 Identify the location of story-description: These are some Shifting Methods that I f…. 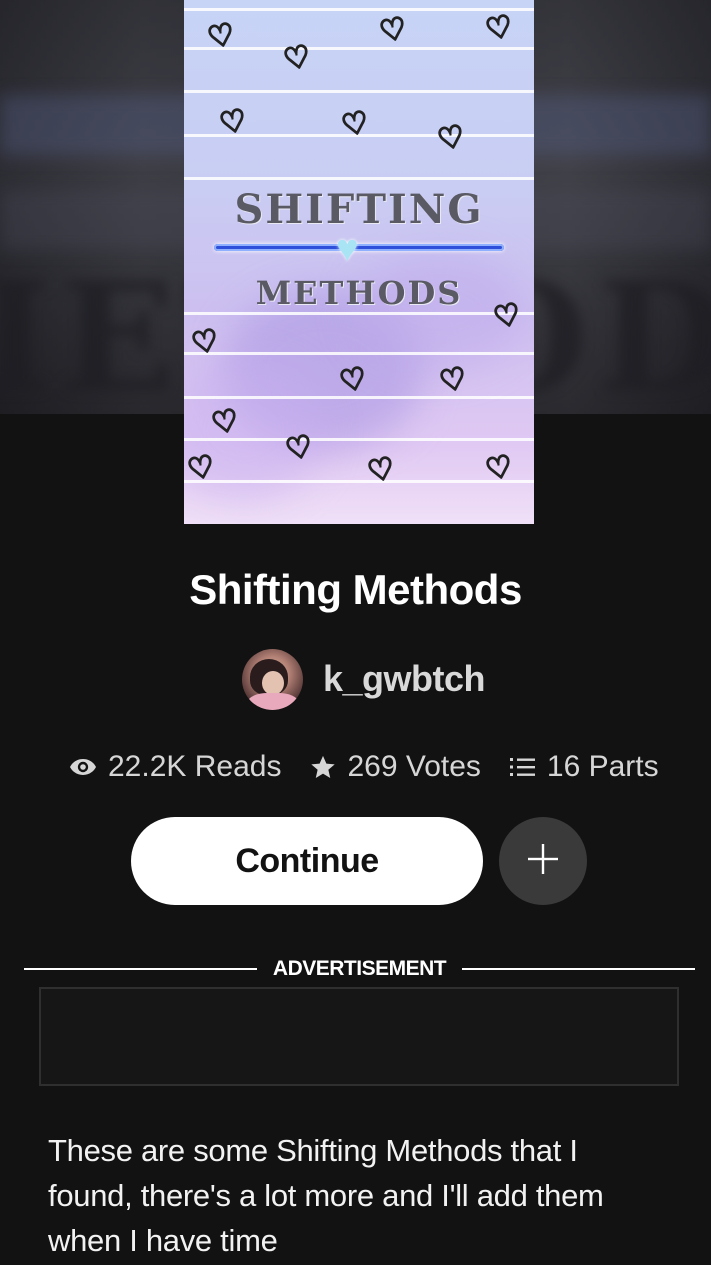
(326, 1195).